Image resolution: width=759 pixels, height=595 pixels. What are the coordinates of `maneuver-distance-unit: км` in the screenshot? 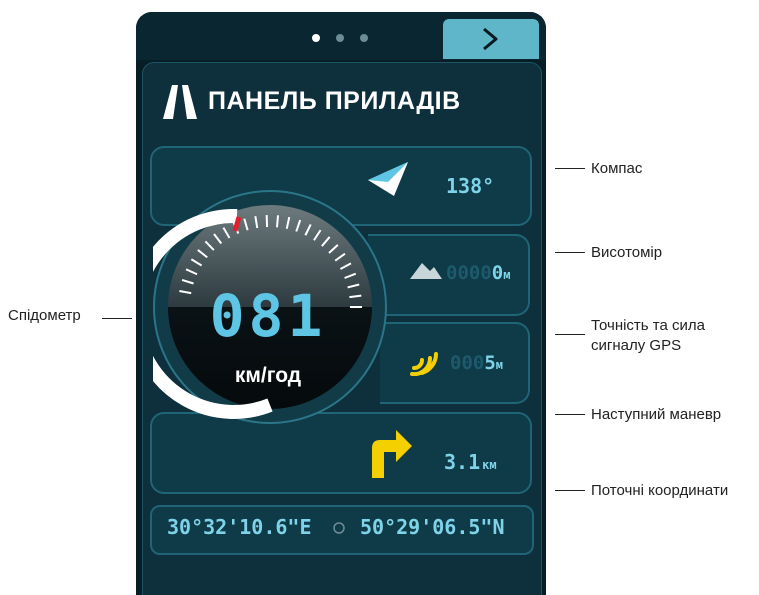 It's located at (489, 465).